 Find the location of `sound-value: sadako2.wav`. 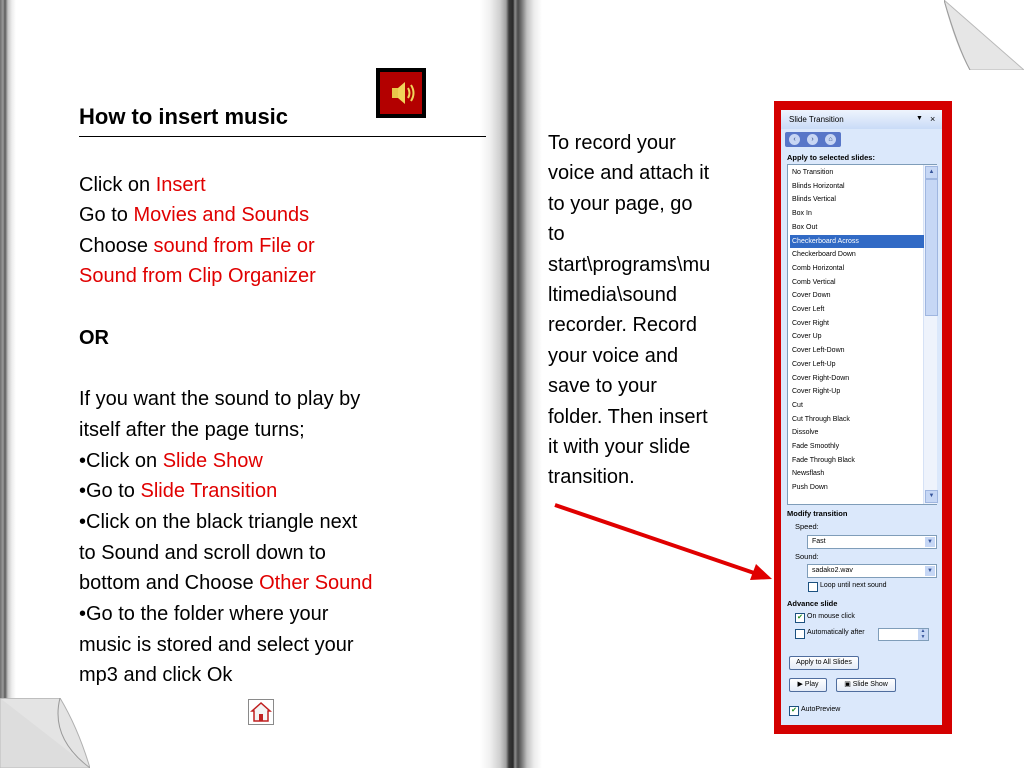

sound-value: sadako2.wav is located at coordinates (832, 570).